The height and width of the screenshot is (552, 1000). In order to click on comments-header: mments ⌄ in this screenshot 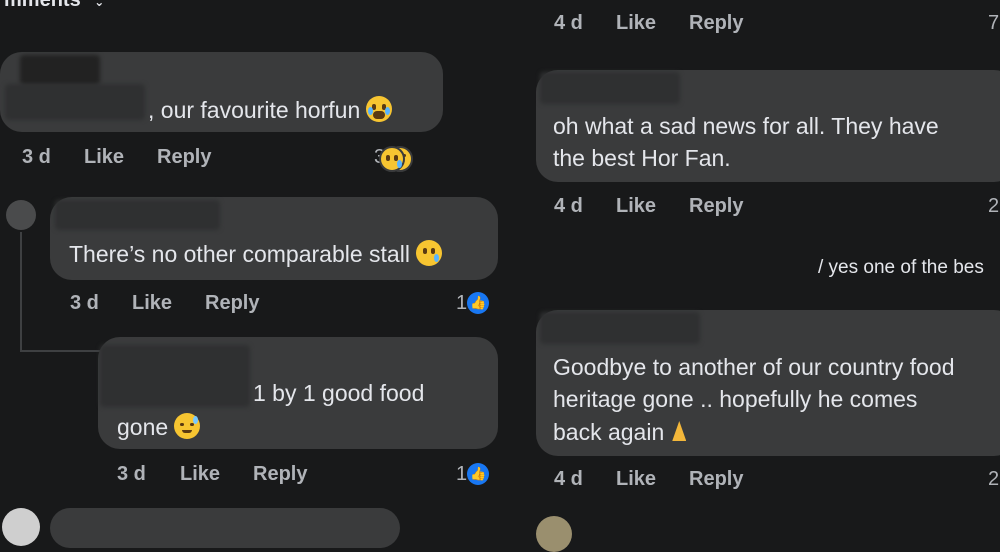, I will do `click(54, 9)`.